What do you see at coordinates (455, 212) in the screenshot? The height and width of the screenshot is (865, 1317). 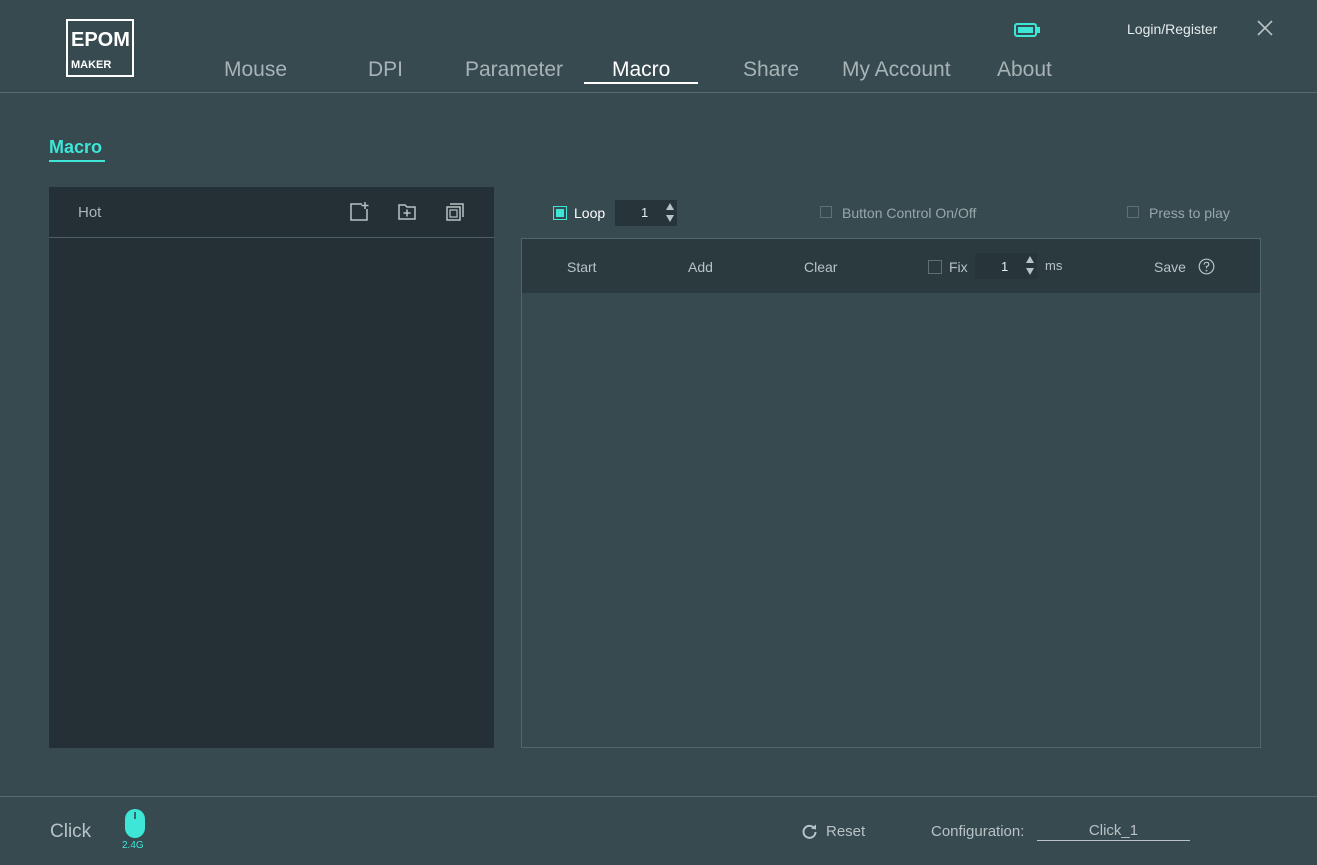 I see `copy-icon` at bounding box center [455, 212].